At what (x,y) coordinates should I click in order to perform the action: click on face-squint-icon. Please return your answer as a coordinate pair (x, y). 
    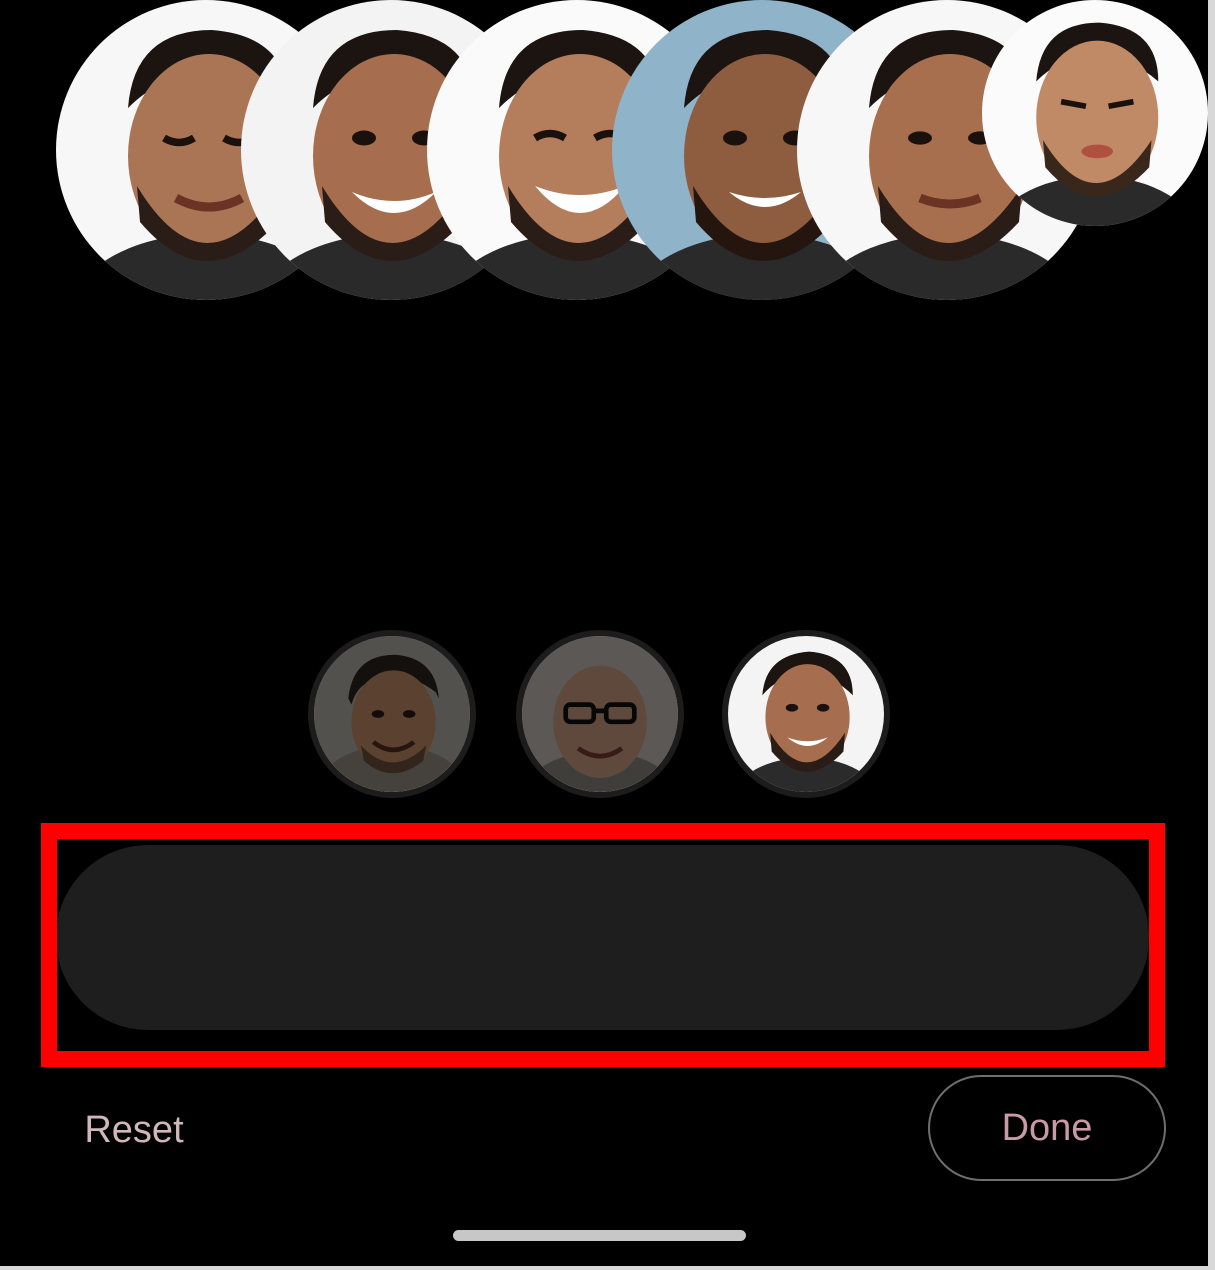
    Looking at the image, I should click on (1095, 113).